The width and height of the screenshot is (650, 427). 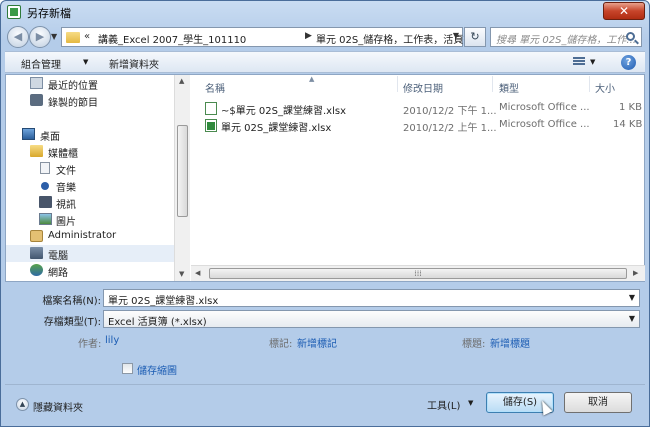 I want to click on video-icon, so click(x=45, y=202).